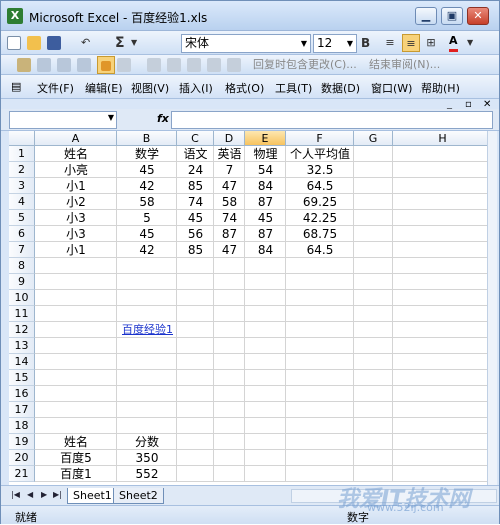 This screenshot has height=525, width=500. What do you see at coordinates (265, 234) in the screenshot?
I see `cell-E6: 87` at bounding box center [265, 234].